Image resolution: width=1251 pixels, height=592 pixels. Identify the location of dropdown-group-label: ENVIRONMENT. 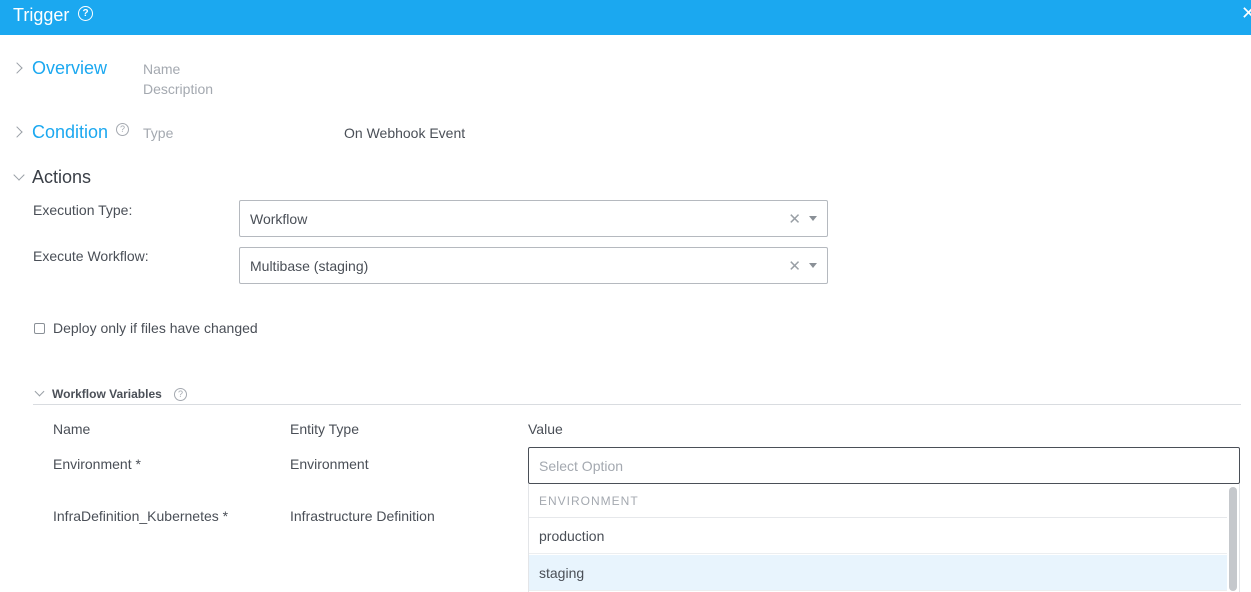
(589, 501).